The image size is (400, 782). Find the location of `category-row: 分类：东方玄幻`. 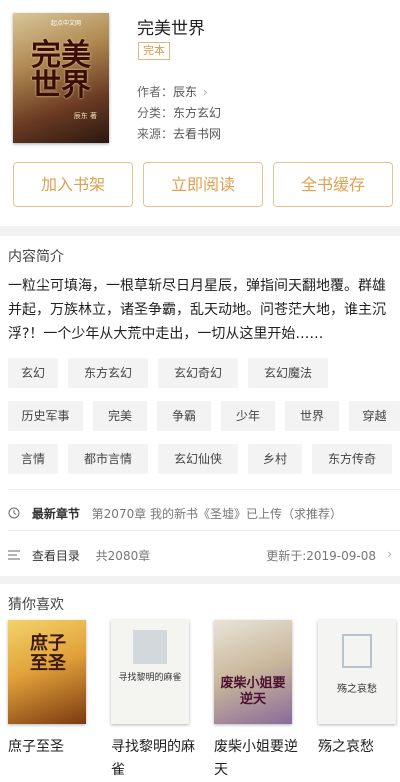

category-row: 分类：东方玄幻 is located at coordinates (179, 112).